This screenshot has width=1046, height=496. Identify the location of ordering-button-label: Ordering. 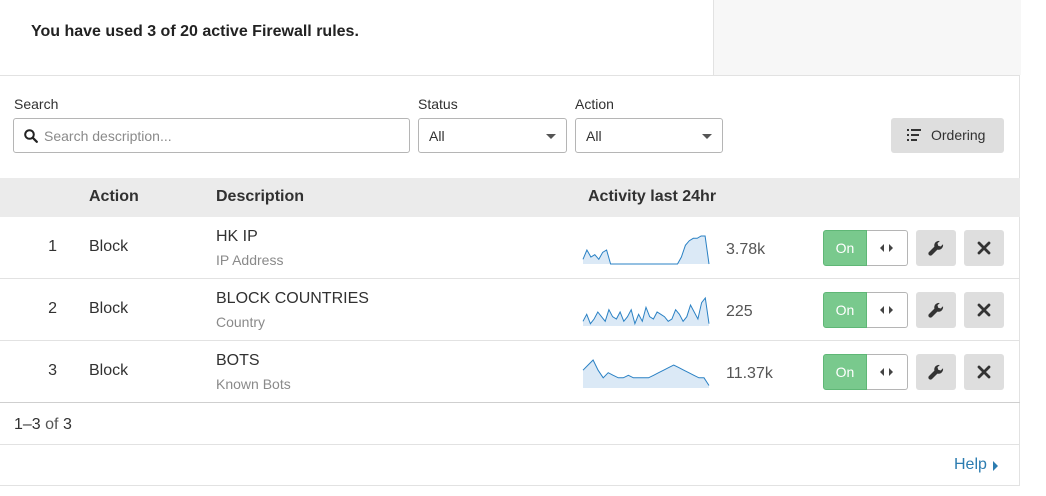
(958, 135).